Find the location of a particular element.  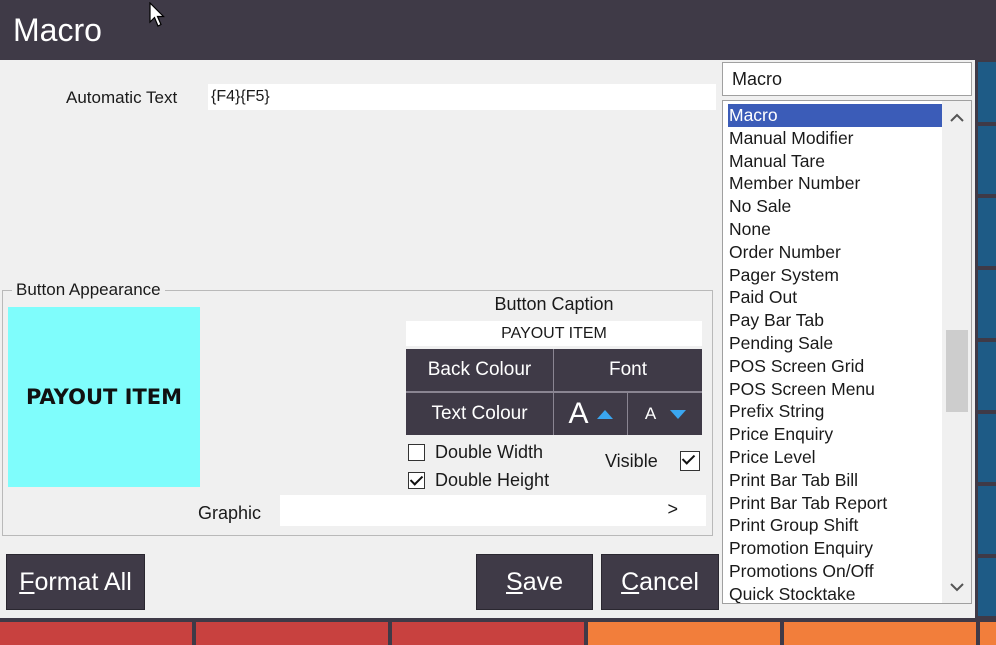

list-item: Order Number is located at coordinates (835, 252).